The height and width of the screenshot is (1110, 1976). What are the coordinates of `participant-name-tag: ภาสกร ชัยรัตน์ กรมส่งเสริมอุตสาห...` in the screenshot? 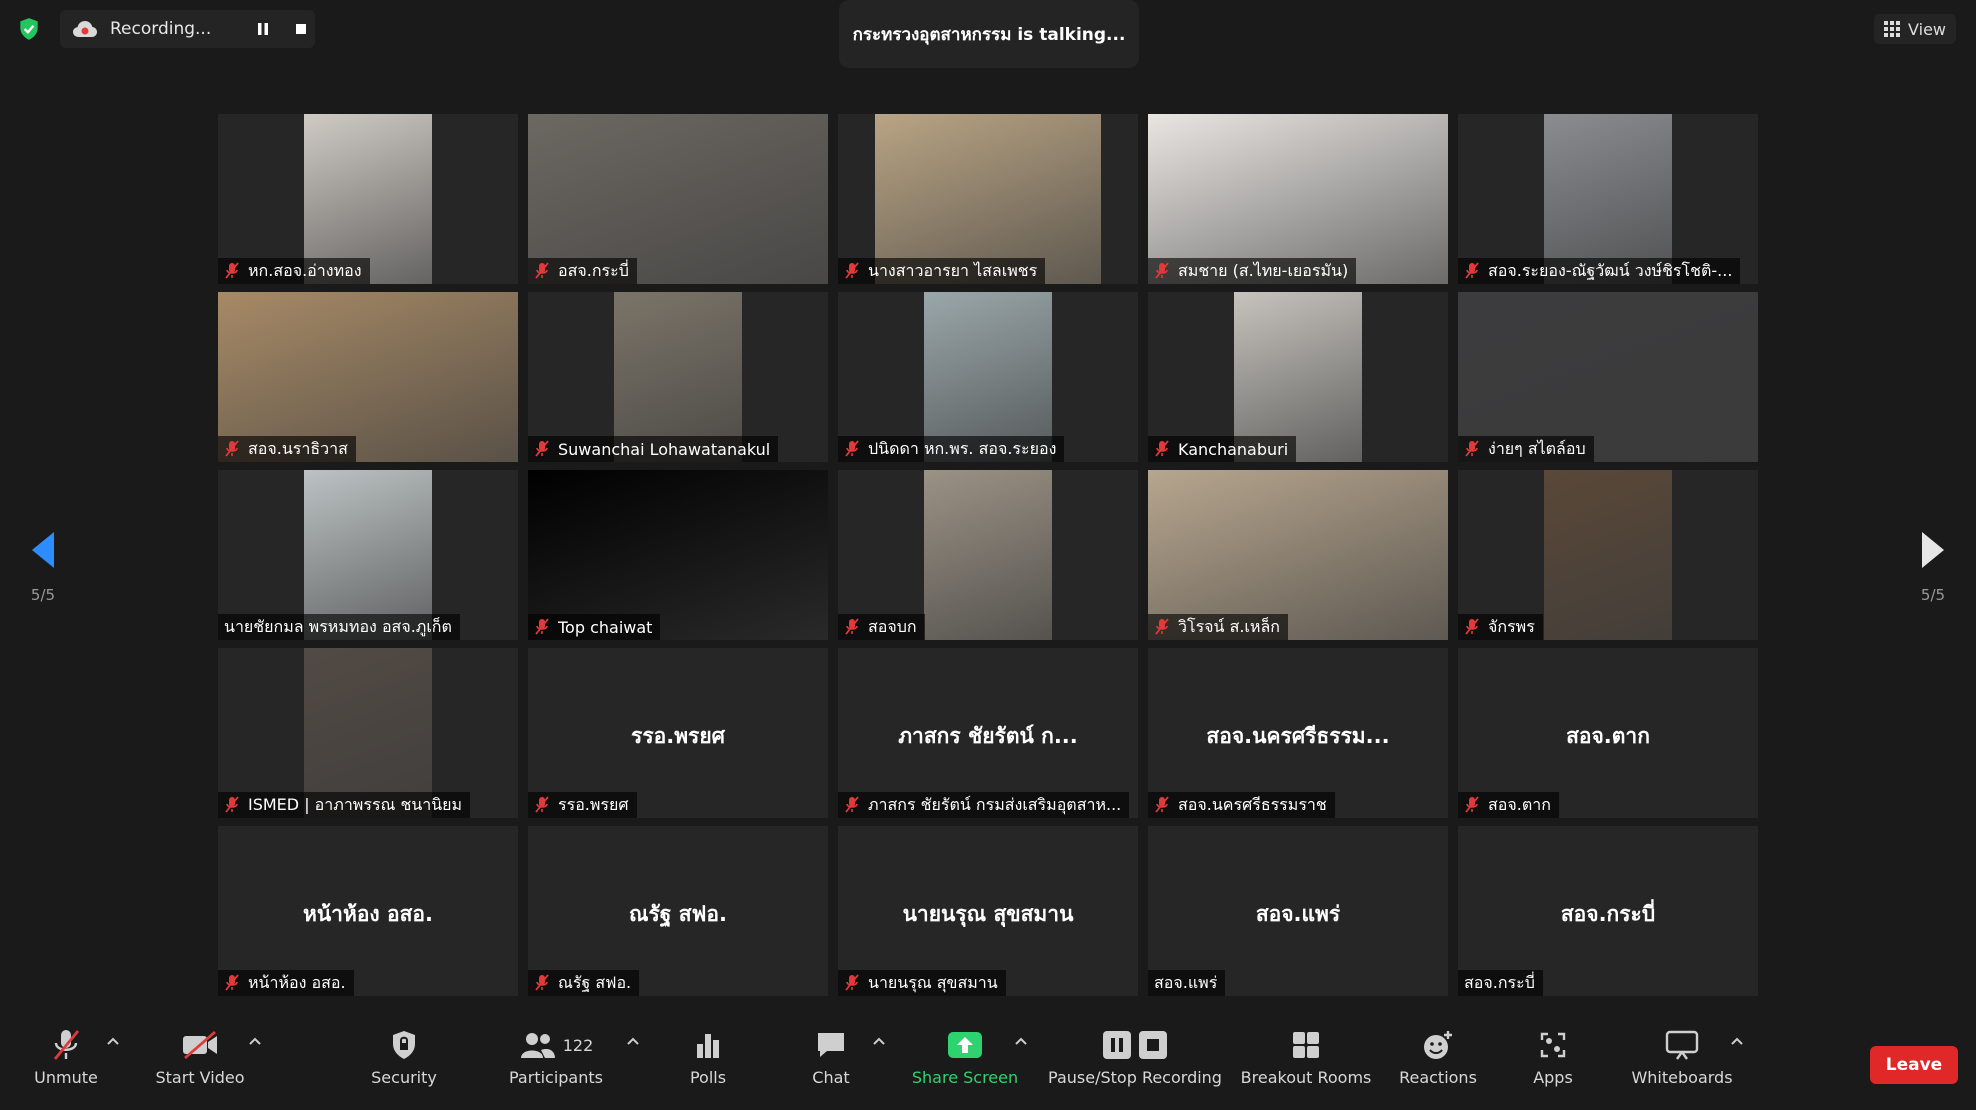 It's located at (984, 805).